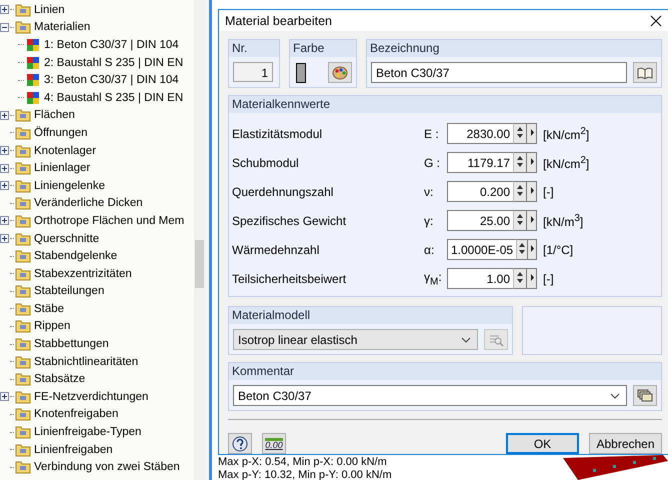 The width and height of the screenshot is (668, 480). I want to click on tree-item: Materialien, so click(62, 27).